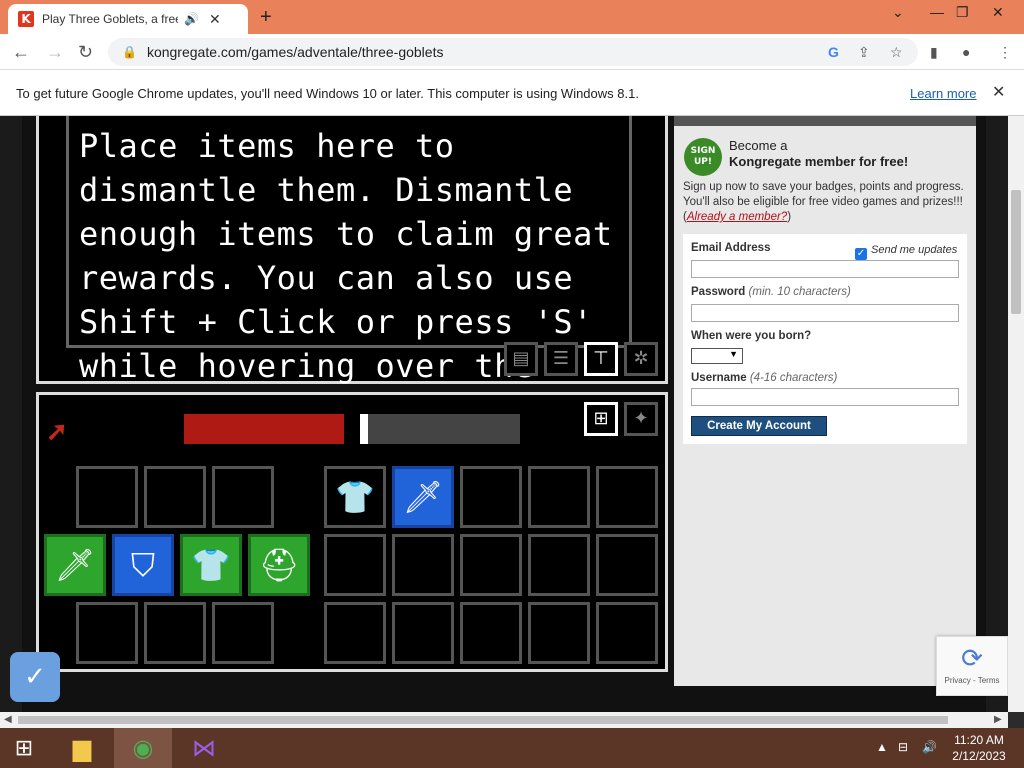 The width and height of the screenshot is (1024, 768). What do you see at coordinates (972, 680) in the screenshot?
I see `recaptcha-text: Privacy - Terms` at bounding box center [972, 680].